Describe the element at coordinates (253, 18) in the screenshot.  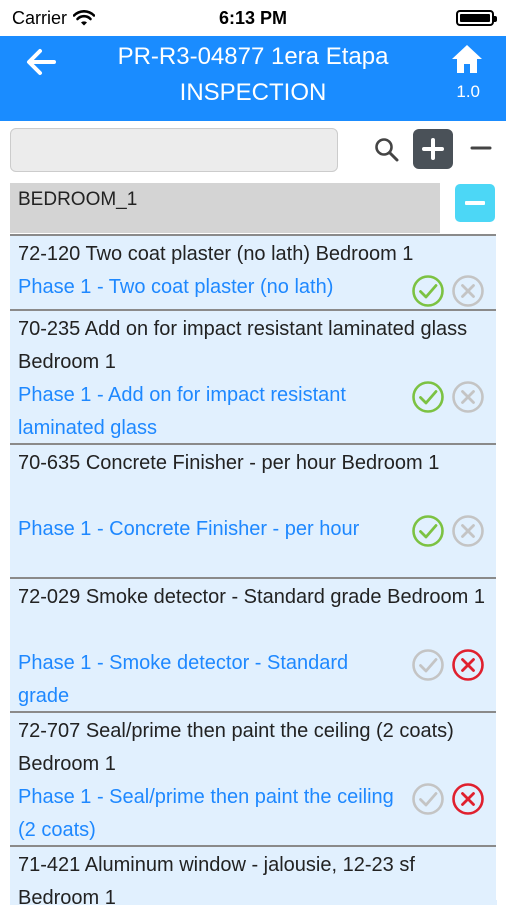
I see `status-bar: Carrier 6:13 PM` at that location.